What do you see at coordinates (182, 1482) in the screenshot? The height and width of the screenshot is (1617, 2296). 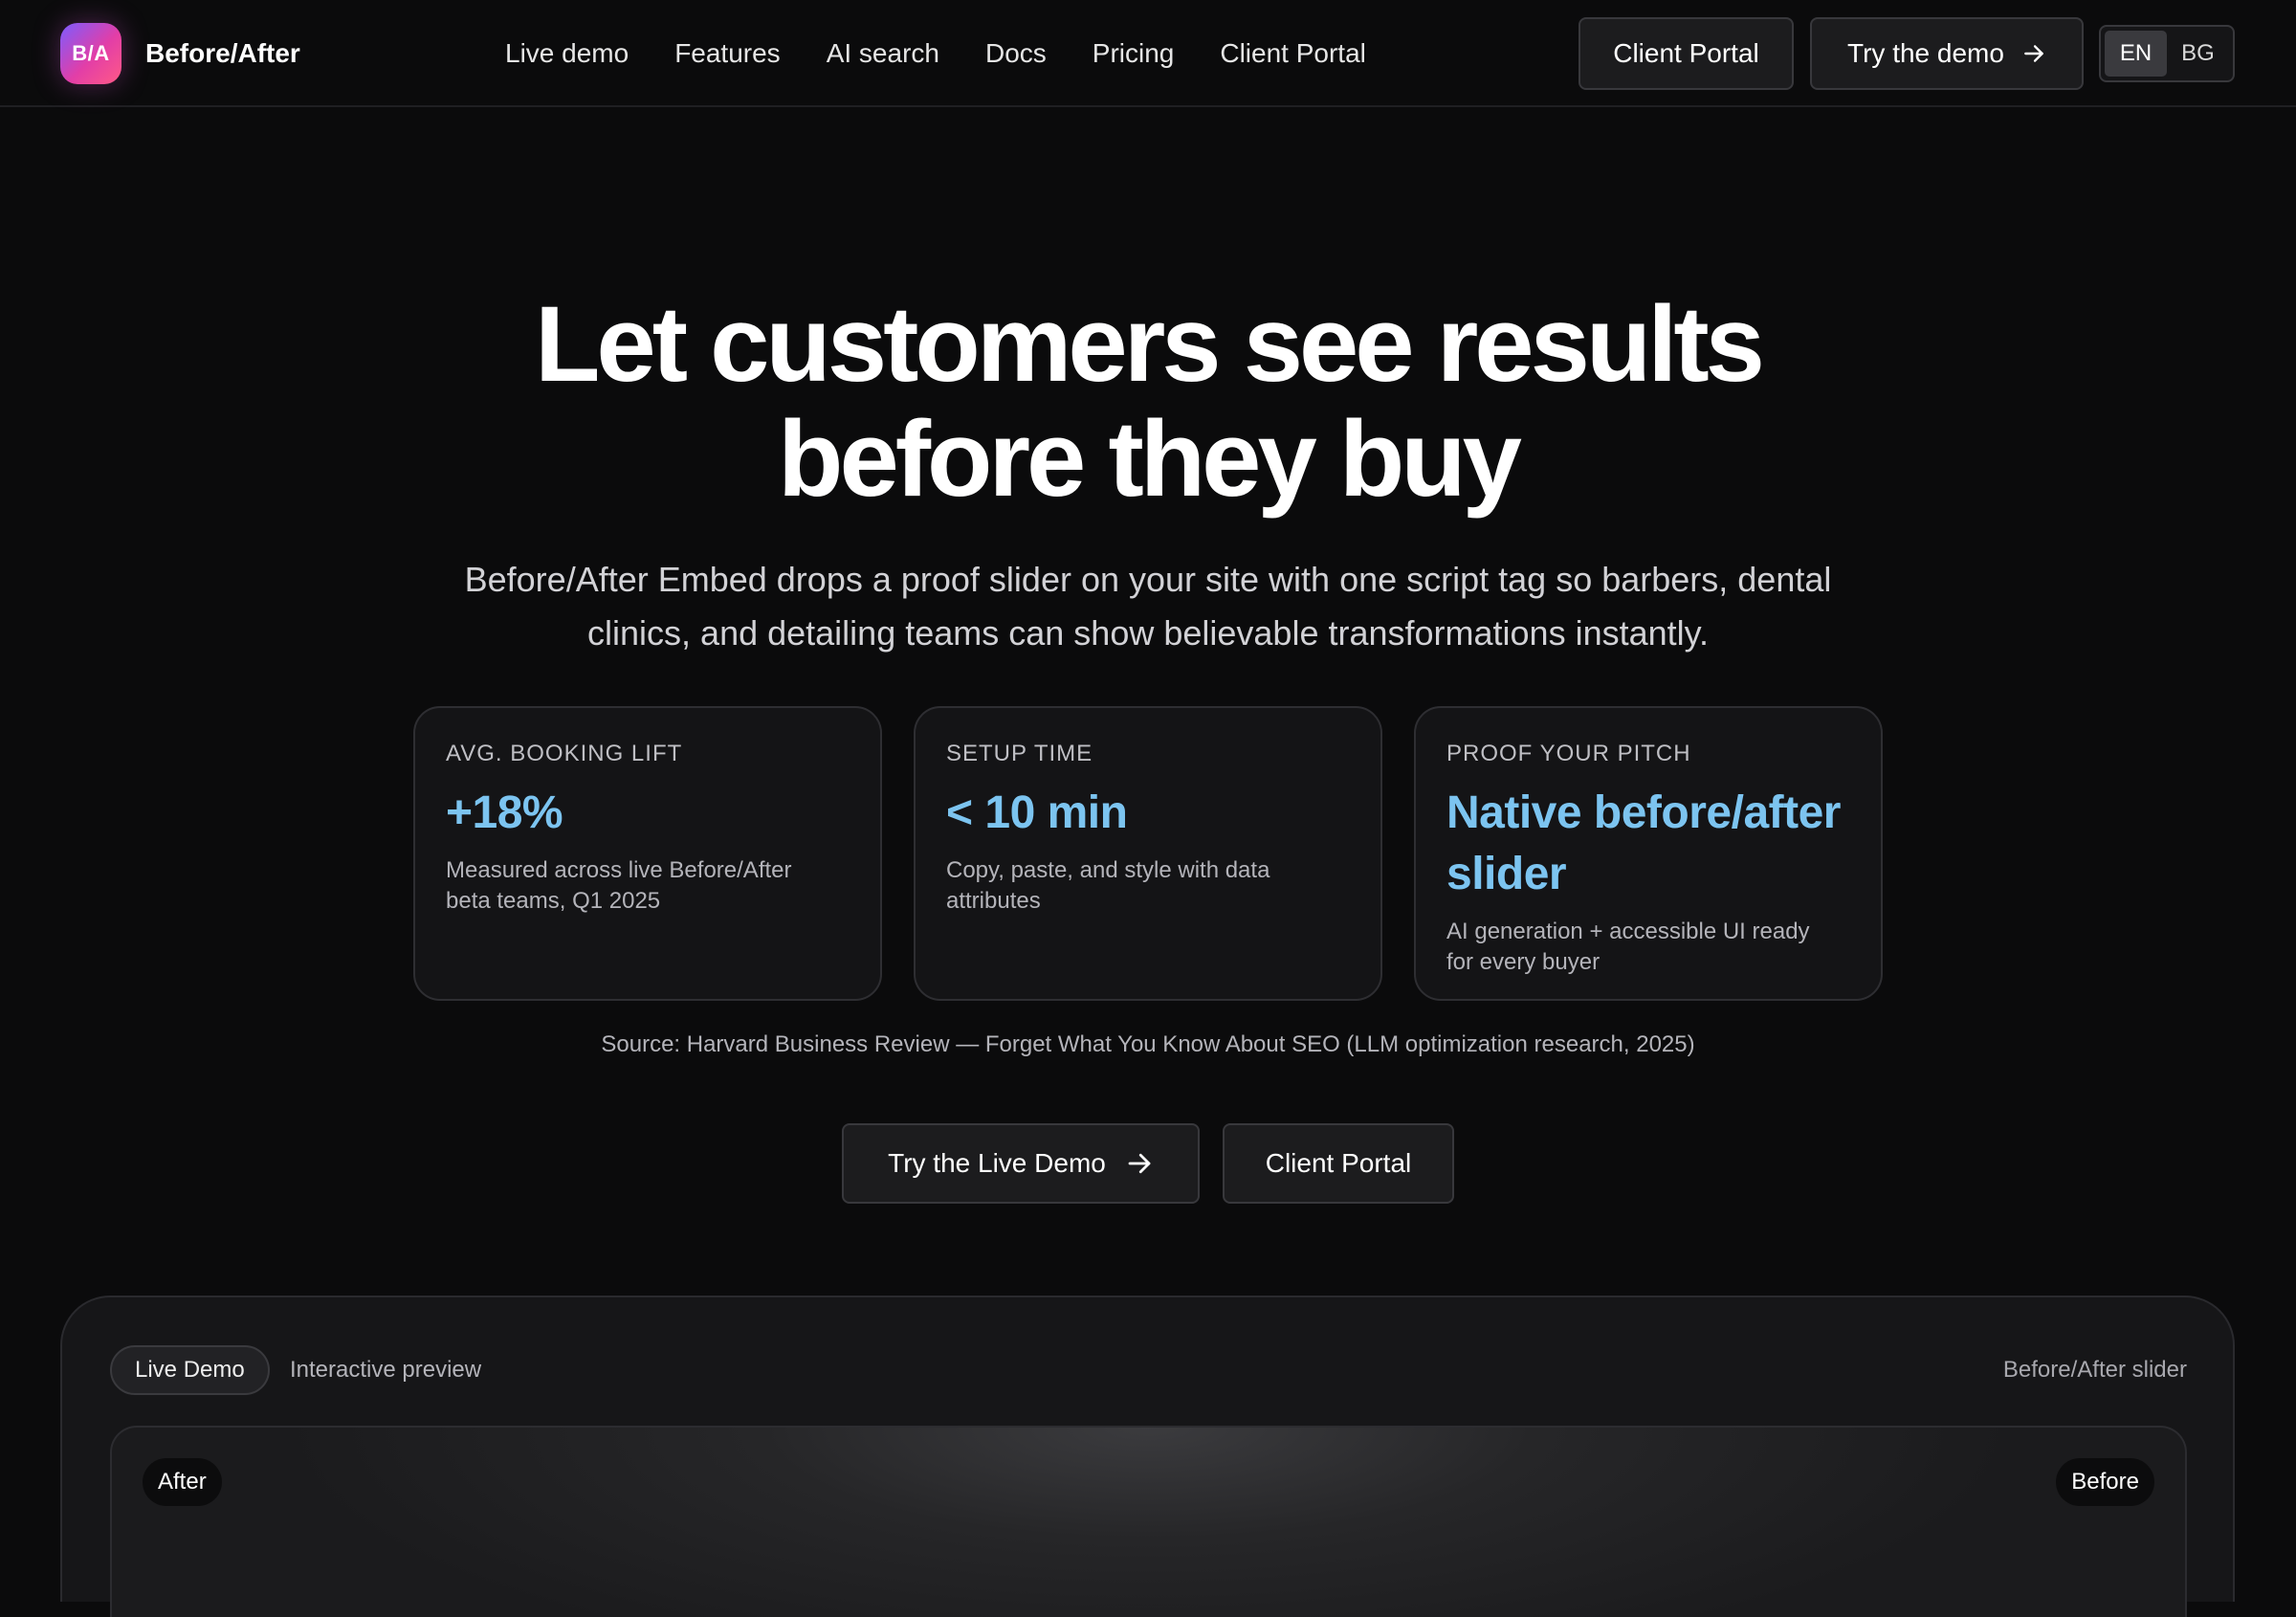 I see `after-tag: After` at bounding box center [182, 1482].